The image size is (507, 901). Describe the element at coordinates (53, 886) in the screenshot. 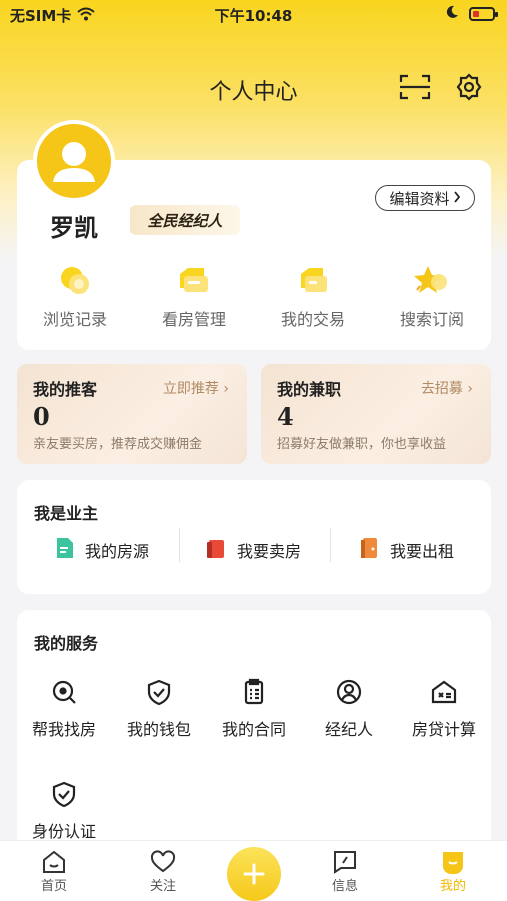

I see `tab-label: 首页` at that location.